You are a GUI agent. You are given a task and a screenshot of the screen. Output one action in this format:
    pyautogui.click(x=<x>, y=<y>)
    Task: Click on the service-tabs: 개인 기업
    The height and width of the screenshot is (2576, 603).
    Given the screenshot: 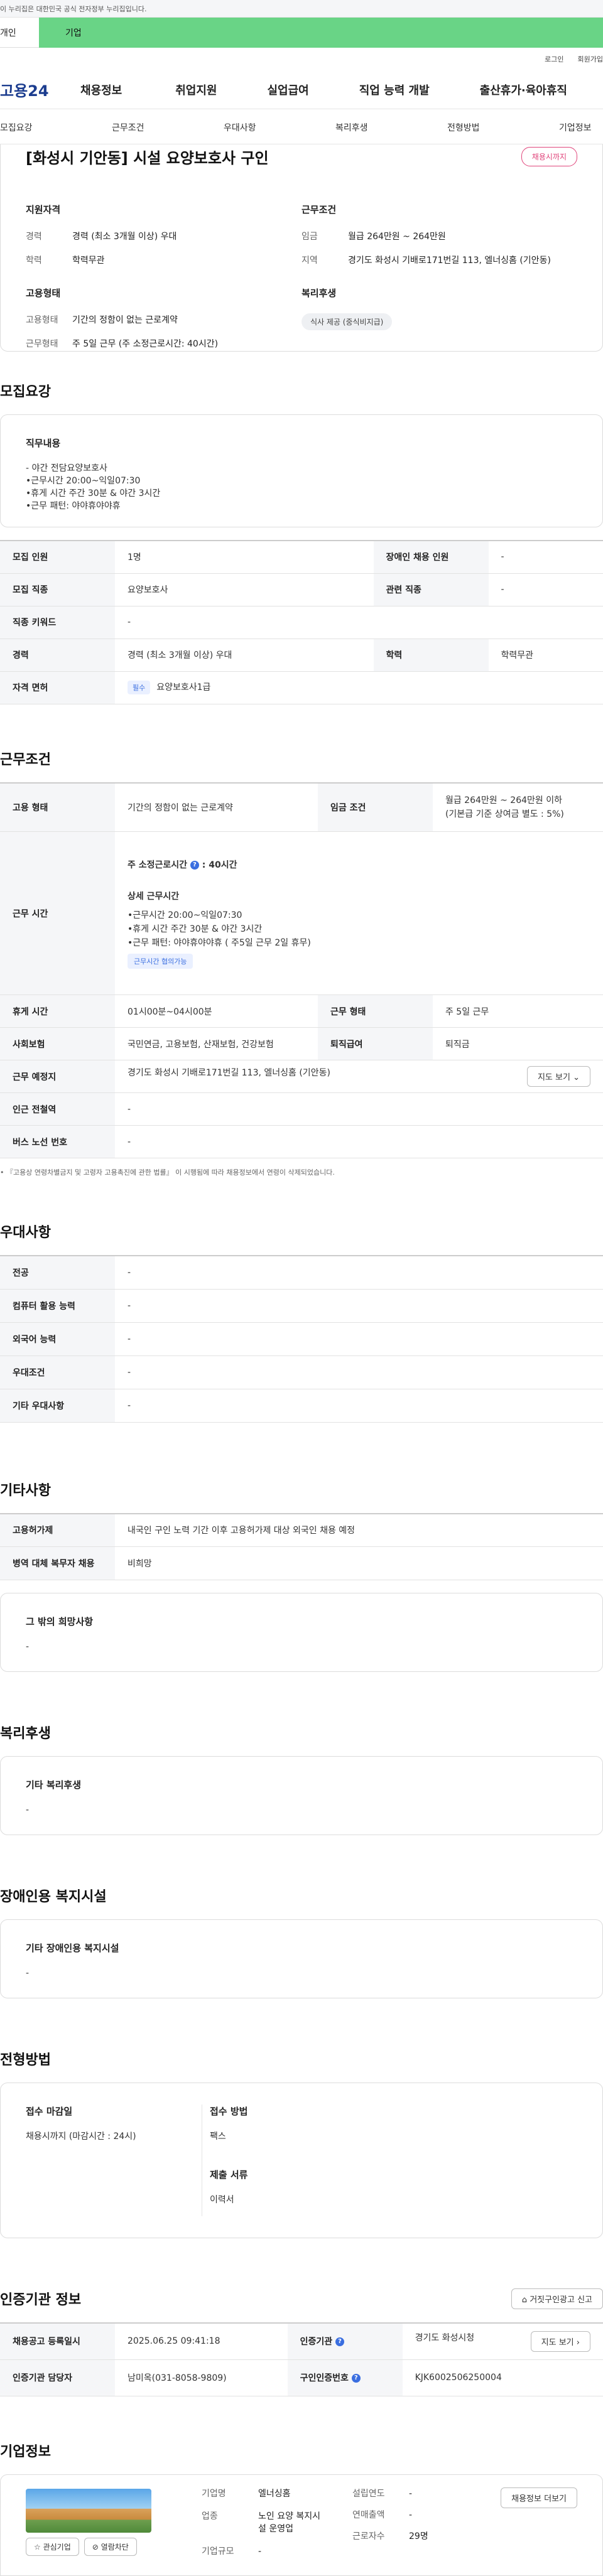 What is the action you would take?
    pyautogui.click(x=301, y=33)
    